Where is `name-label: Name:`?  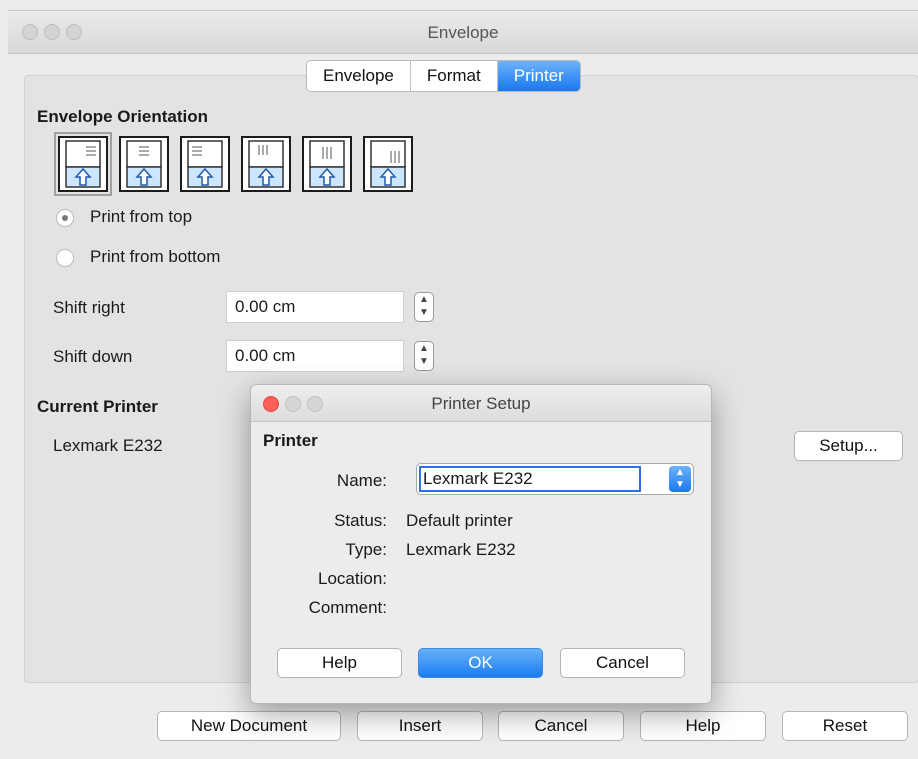 name-label: Name: is located at coordinates (361, 480).